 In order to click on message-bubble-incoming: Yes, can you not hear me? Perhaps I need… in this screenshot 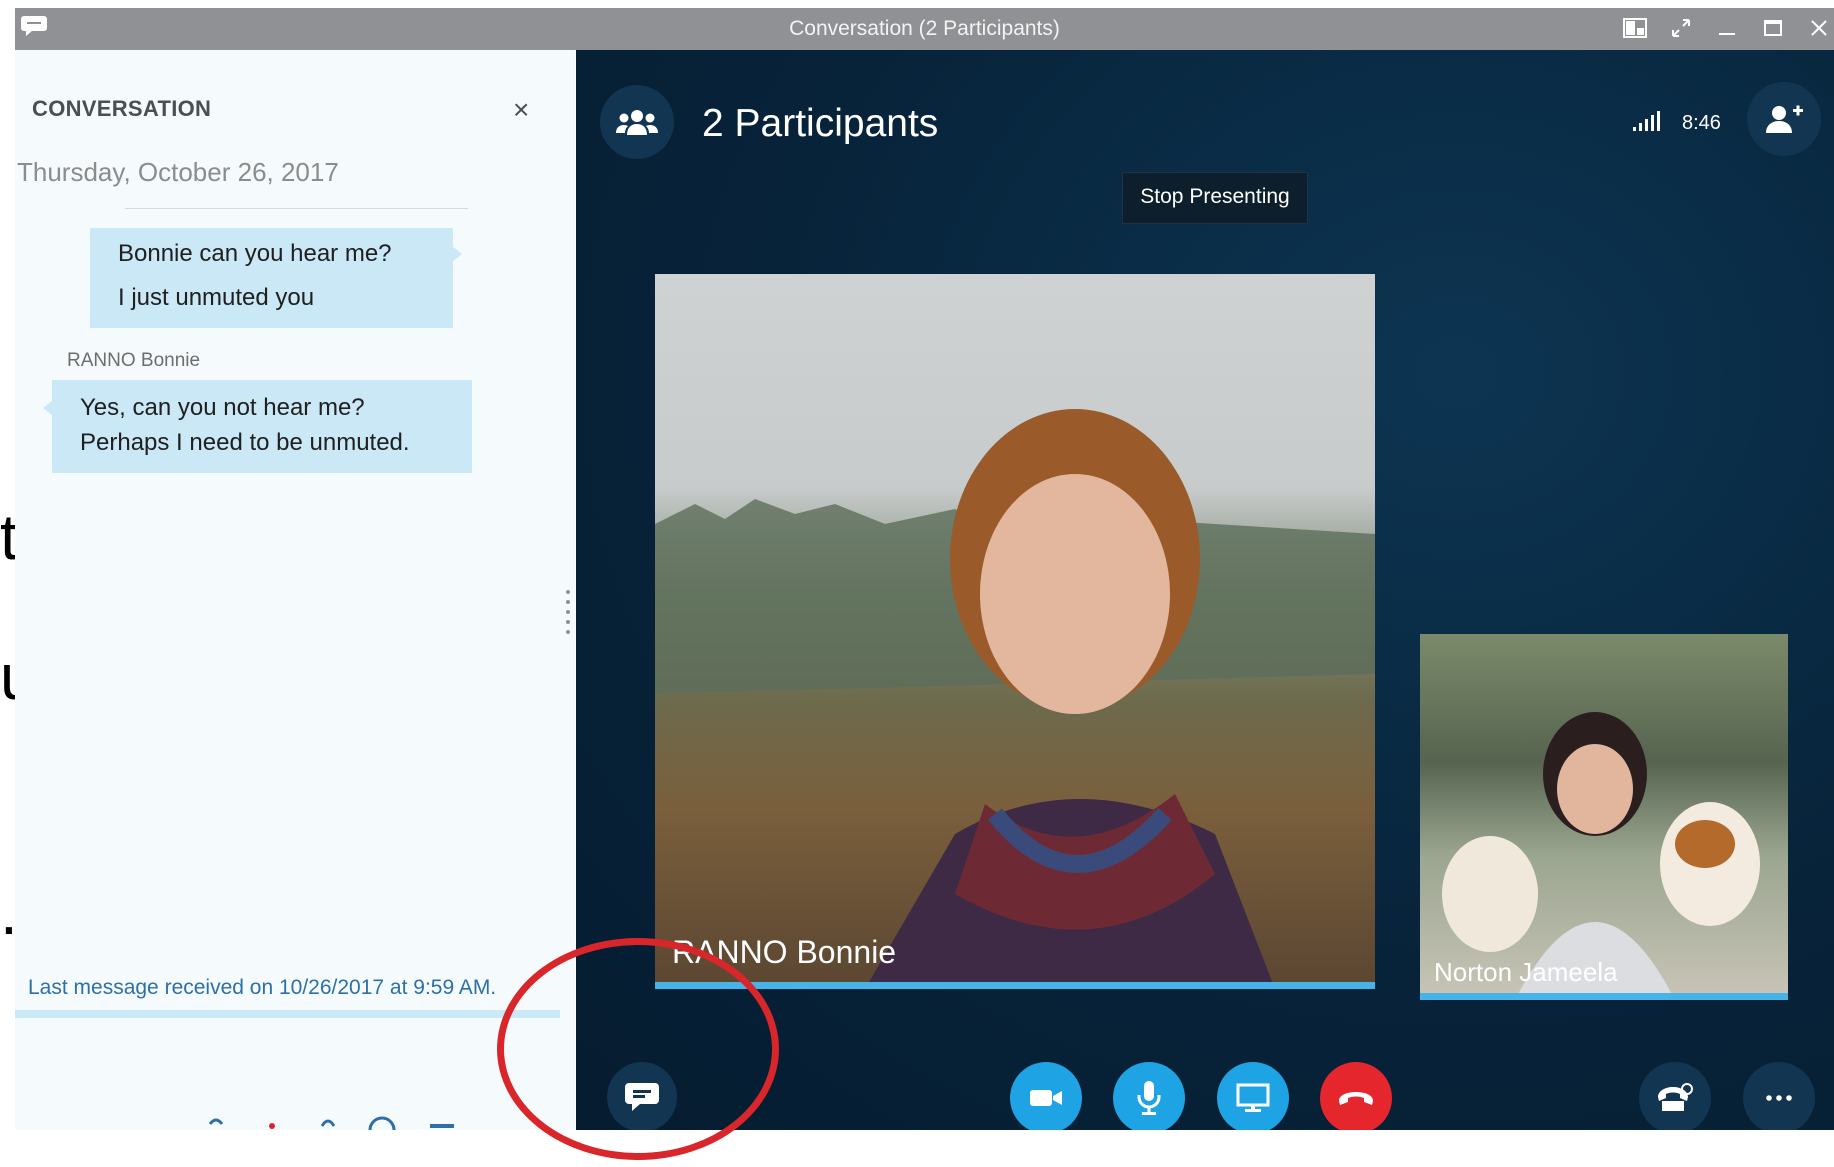, I will do `click(257, 426)`.